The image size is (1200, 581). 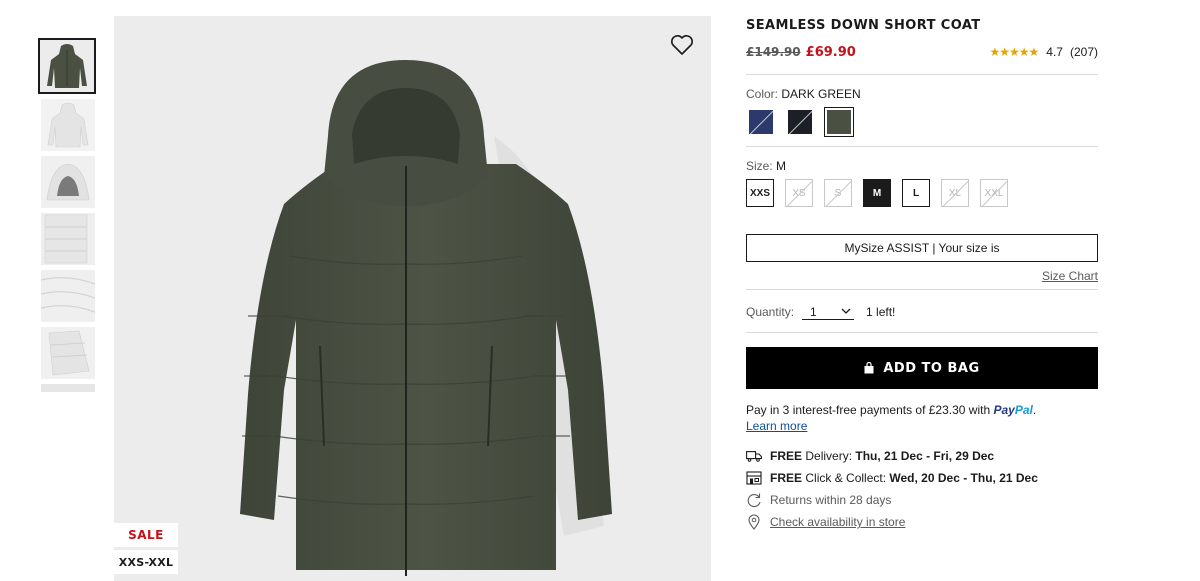 I want to click on color-swatch-navy, so click(x=761, y=122).